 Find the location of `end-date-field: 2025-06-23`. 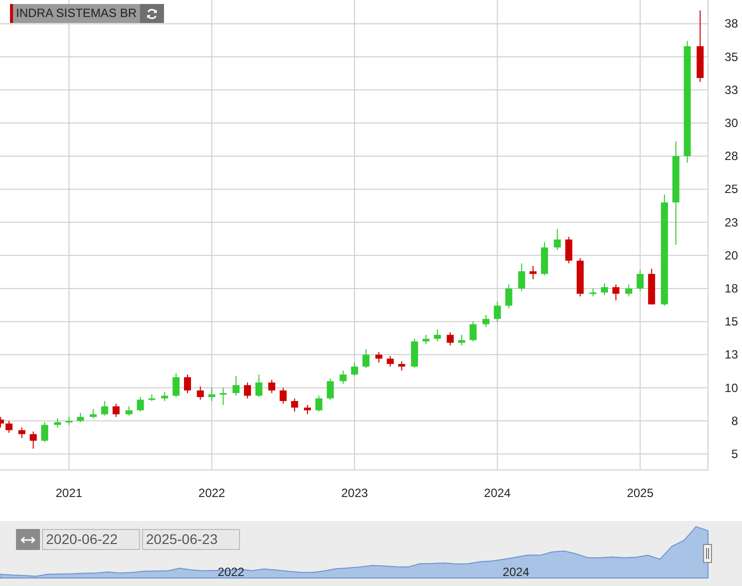

end-date-field: 2025-06-23 is located at coordinates (191, 539).